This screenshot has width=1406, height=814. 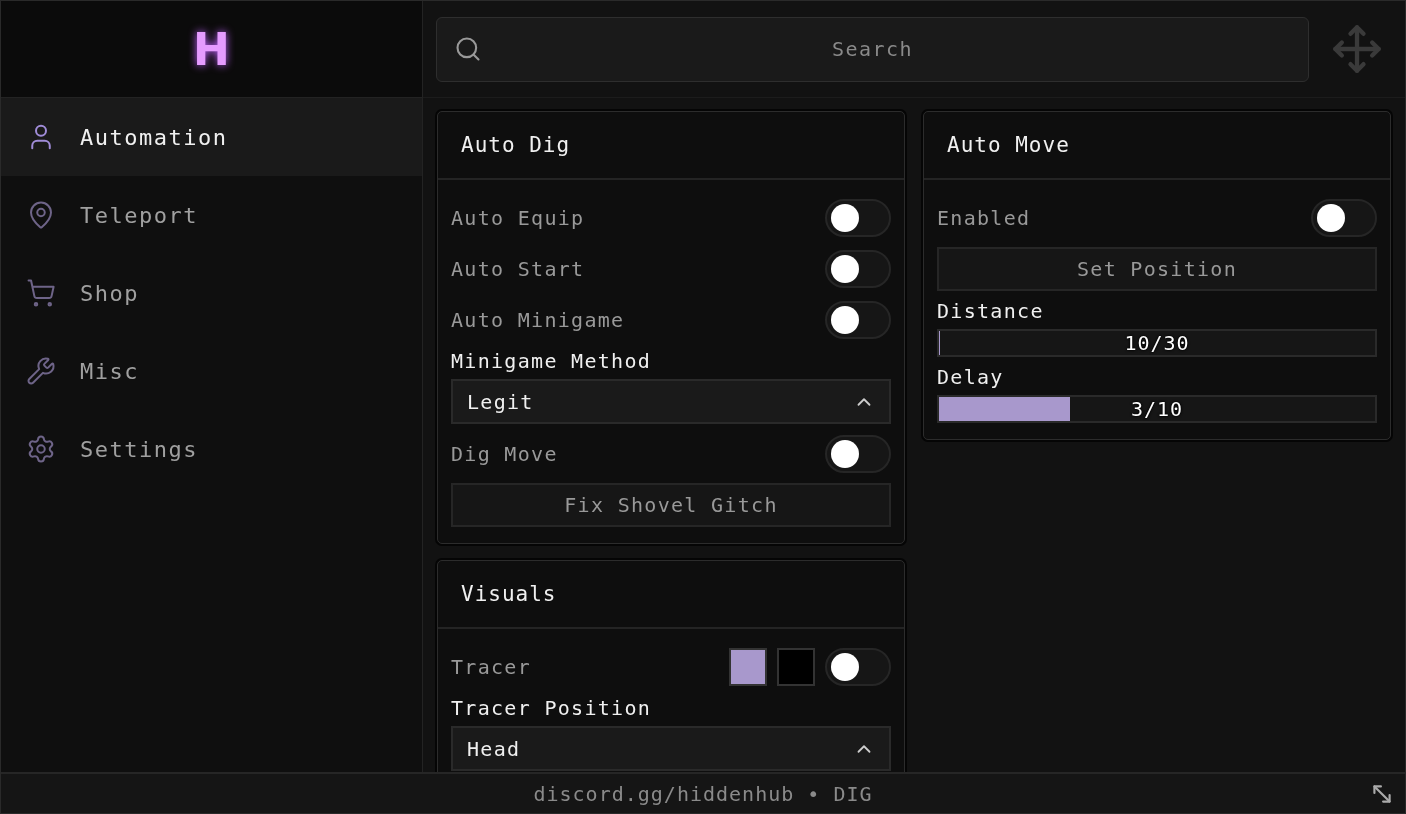 I want to click on slider-track: 10/30, so click(x=1157, y=343).